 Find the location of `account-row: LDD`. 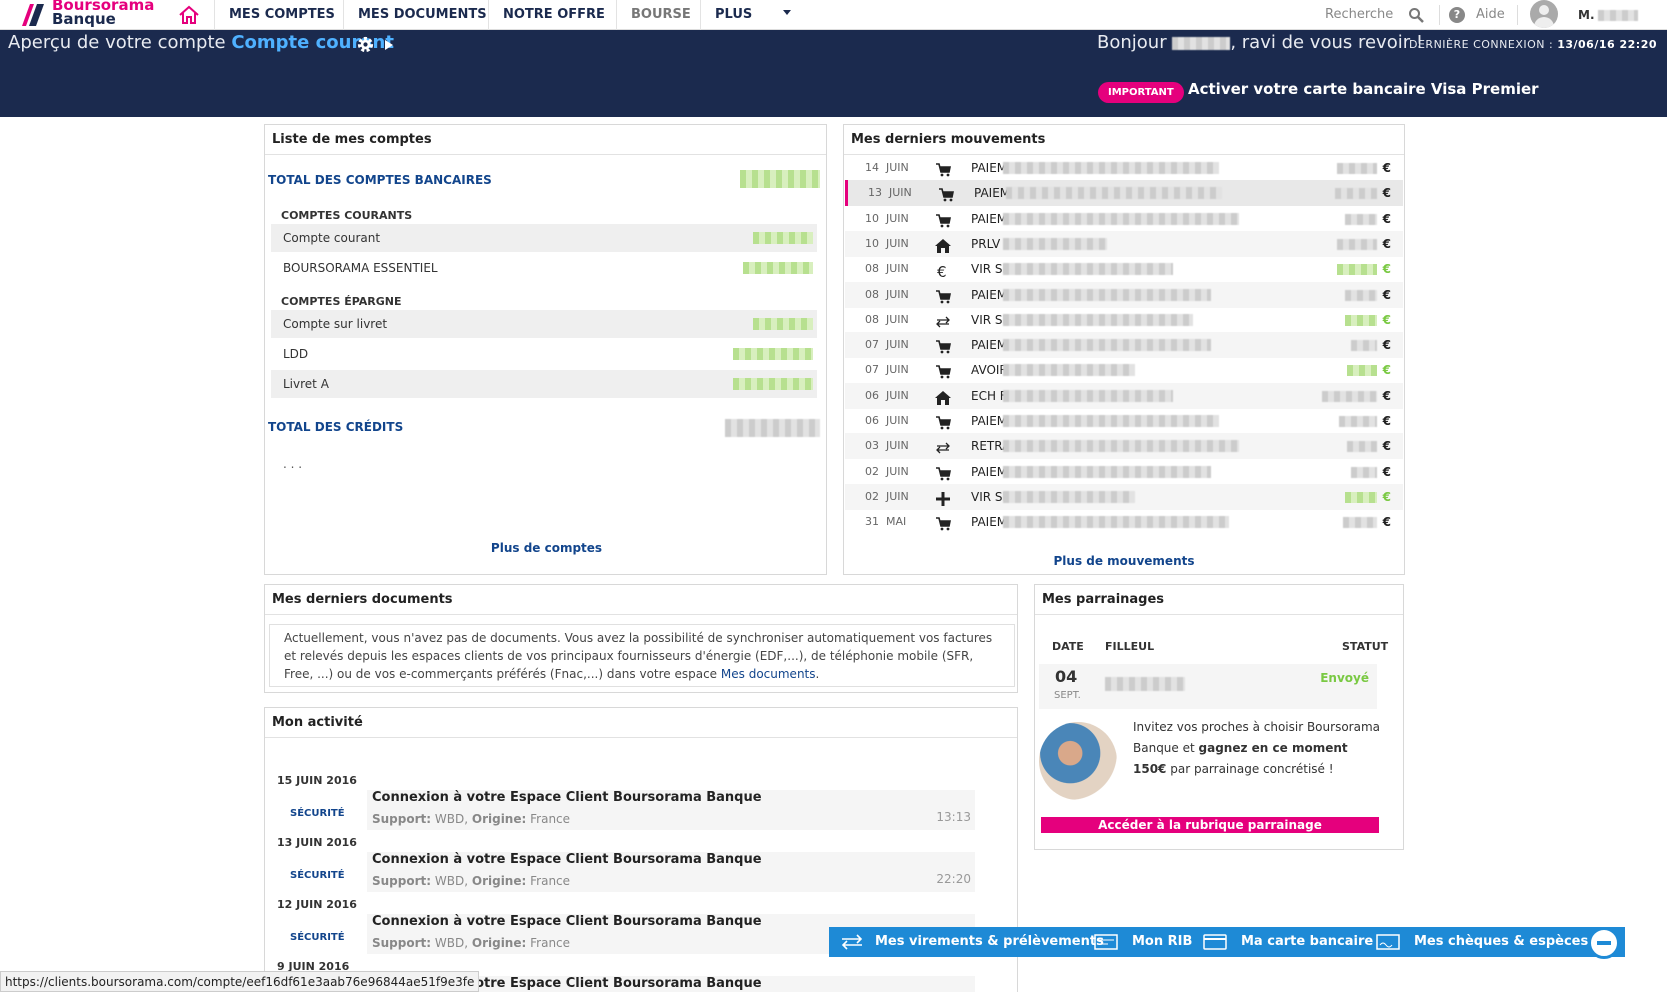

account-row: LDD is located at coordinates (544, 354).